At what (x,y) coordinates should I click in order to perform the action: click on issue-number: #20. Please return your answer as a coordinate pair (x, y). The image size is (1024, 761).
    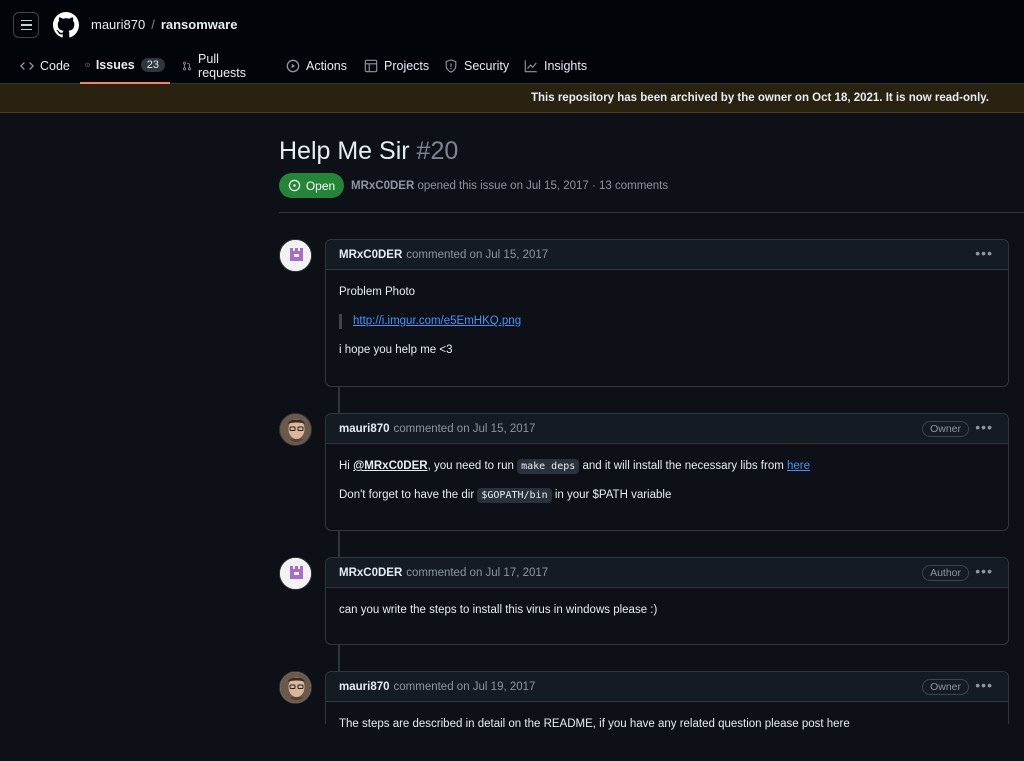
    Looking at the image, I should click on (437, 151).